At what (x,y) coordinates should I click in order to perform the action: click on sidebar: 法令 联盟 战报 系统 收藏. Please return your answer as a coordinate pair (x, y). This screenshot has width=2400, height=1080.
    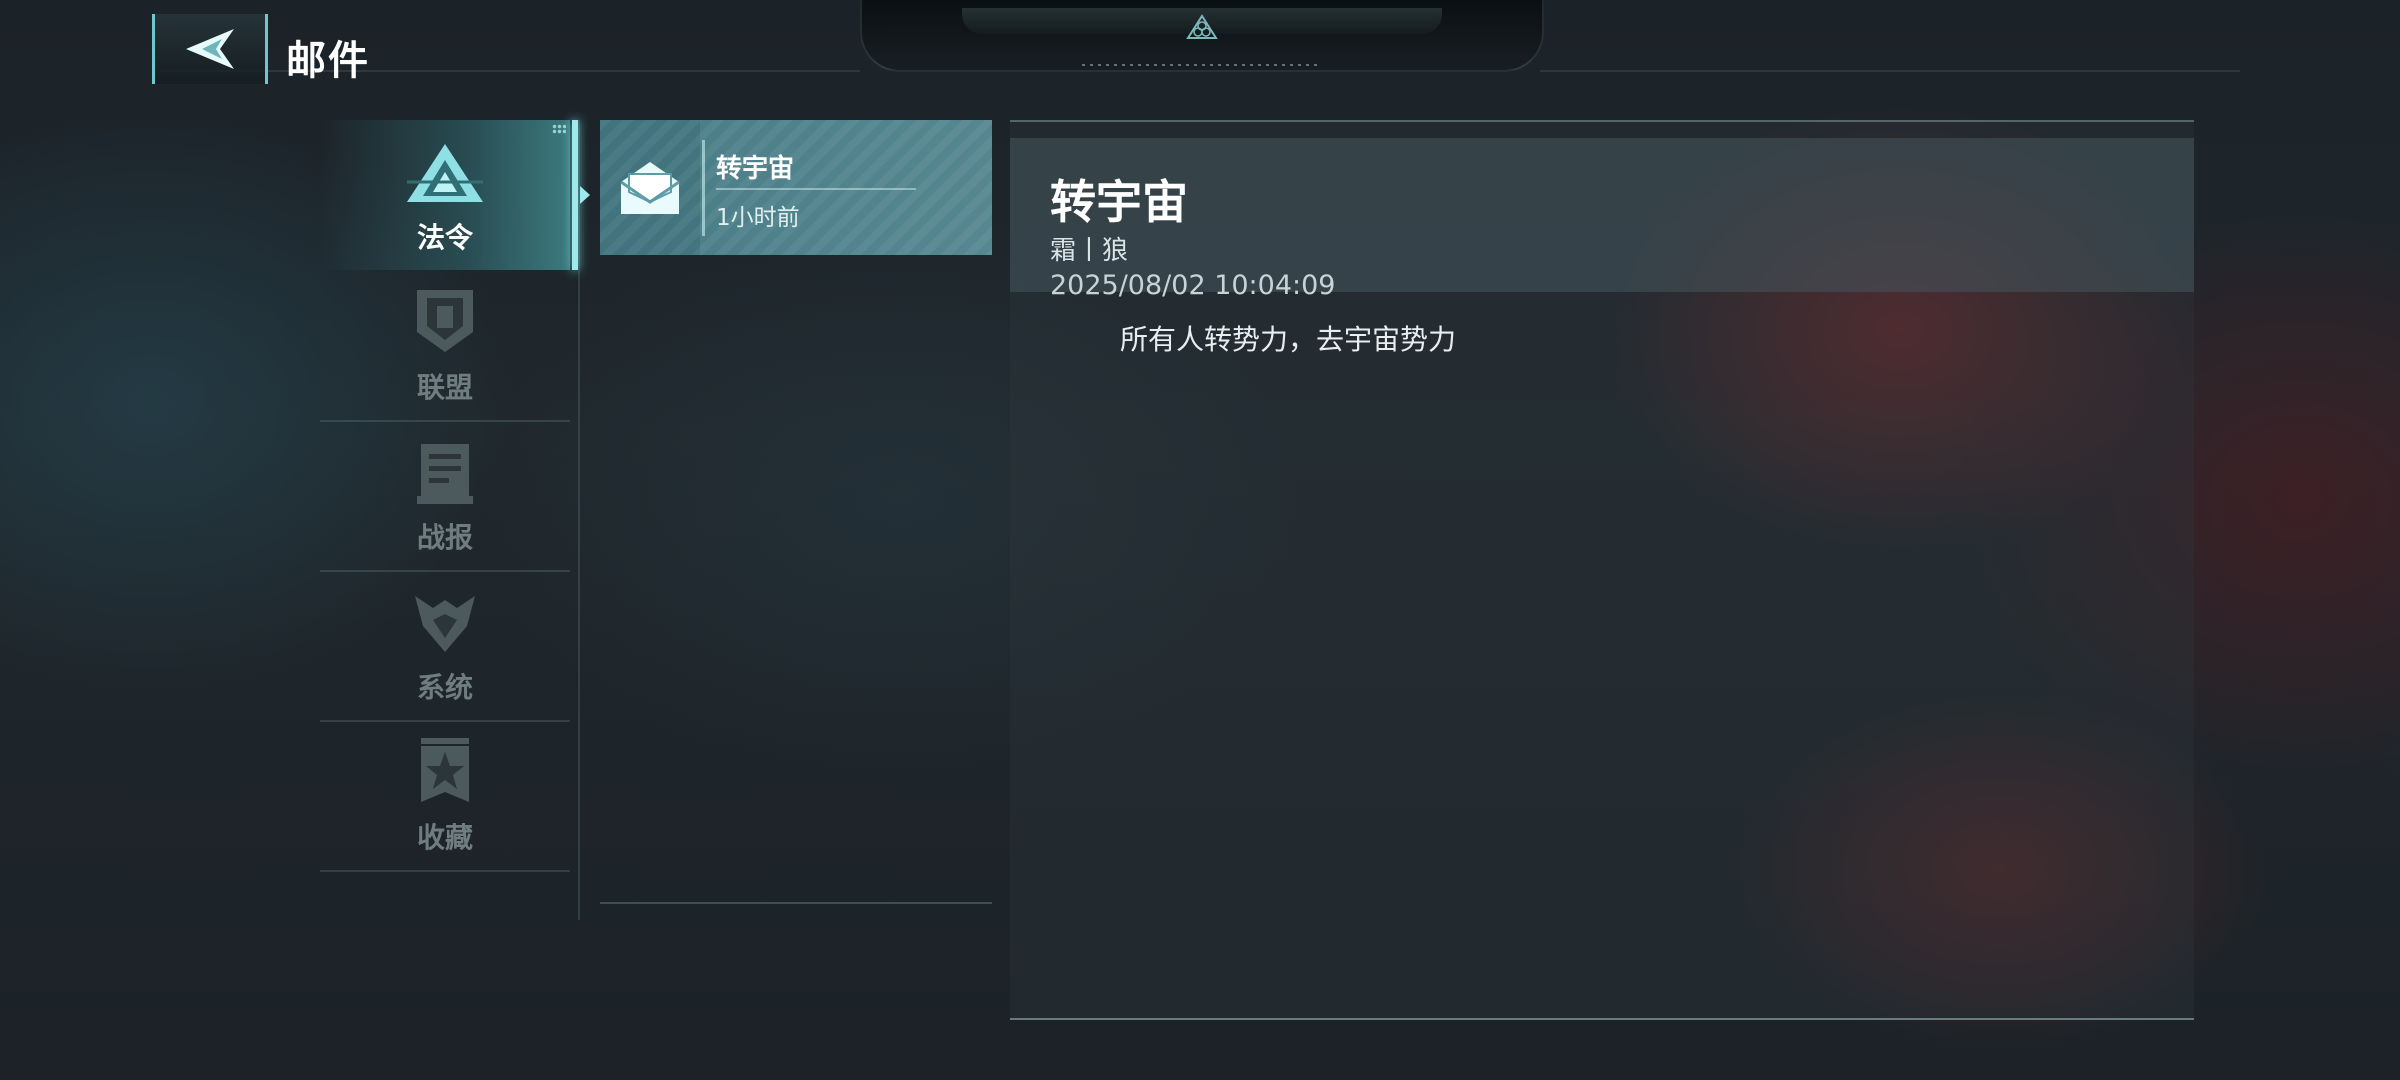
    Looking at the image, I should click on (455, 520).